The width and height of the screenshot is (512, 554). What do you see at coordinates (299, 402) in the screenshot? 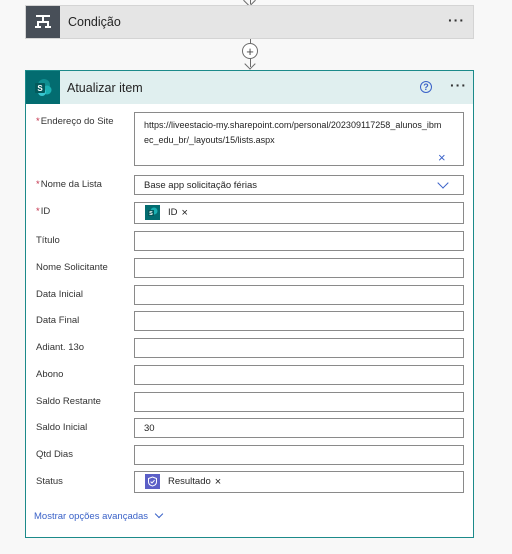
I see `saldo-restante-field` at bounding box center [299, 402].